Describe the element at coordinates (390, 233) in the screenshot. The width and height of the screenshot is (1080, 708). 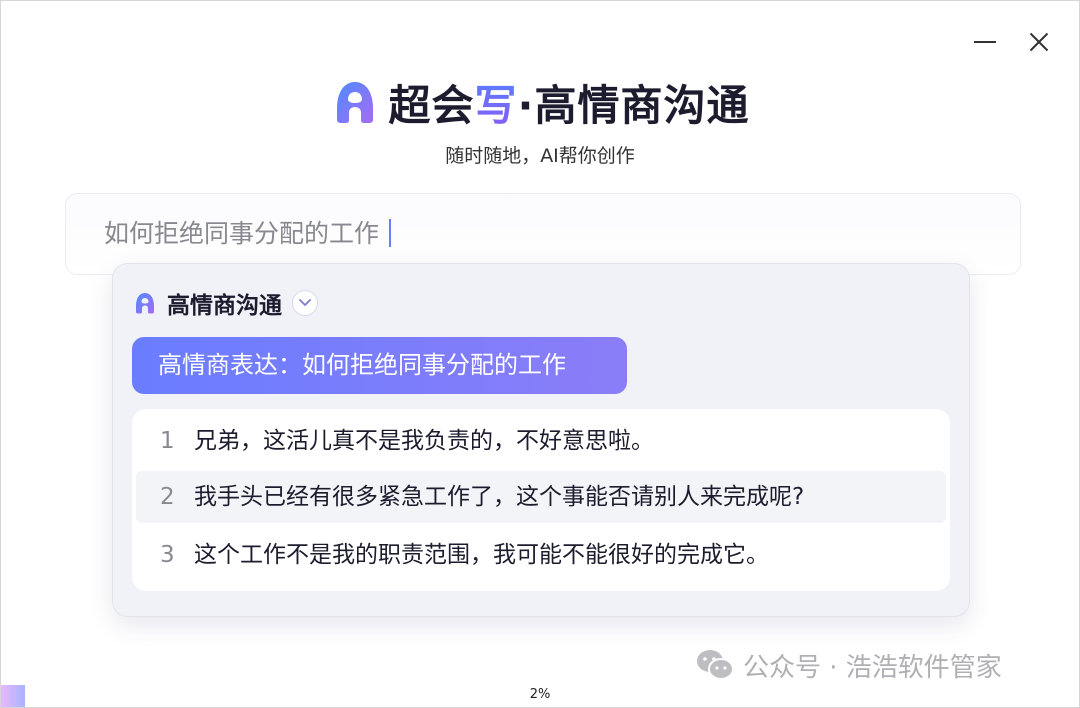
I see `text-cursor` at that location.